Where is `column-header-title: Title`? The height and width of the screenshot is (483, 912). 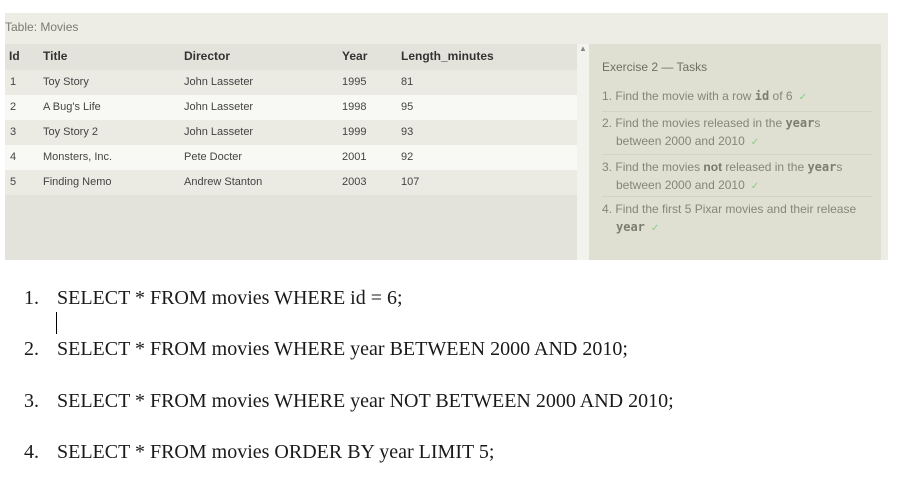
column-header-title: Title is located at coordinates (55, 56).